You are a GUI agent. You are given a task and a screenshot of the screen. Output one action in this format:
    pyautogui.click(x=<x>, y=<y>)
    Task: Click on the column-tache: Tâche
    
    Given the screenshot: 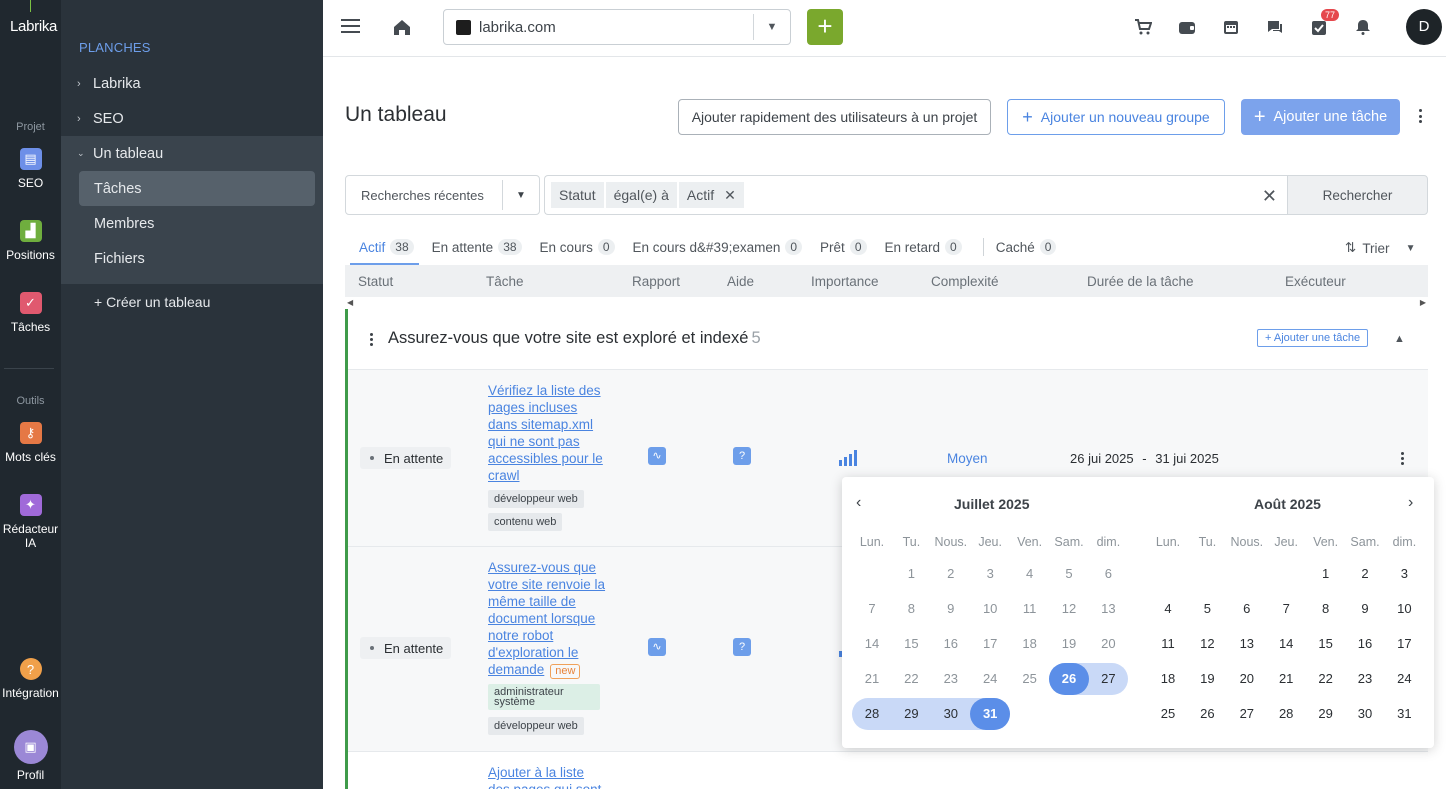 What is the action you would take?
    pyautogui.click(x=505, y=281)
    